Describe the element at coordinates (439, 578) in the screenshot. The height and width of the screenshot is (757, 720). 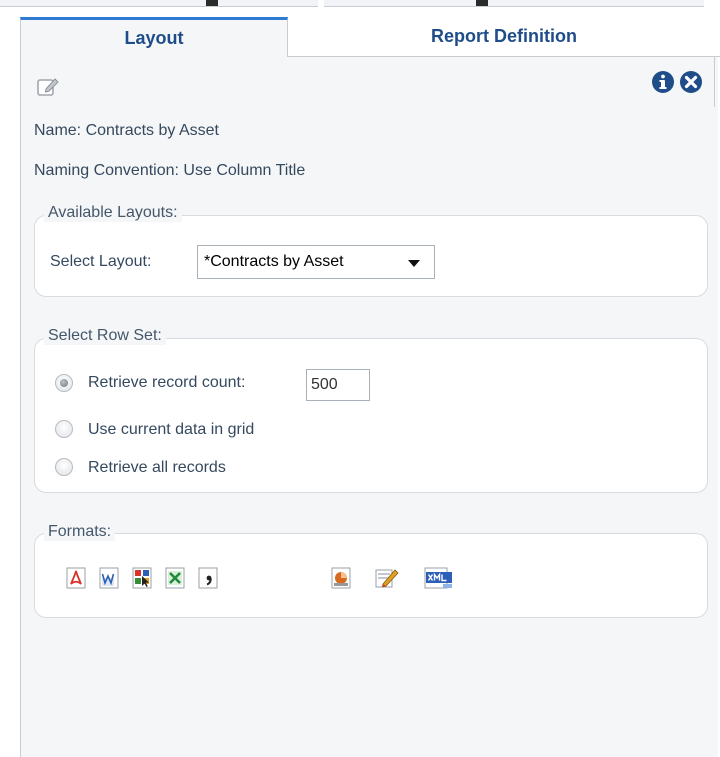
I see `xml-icon` at that location.